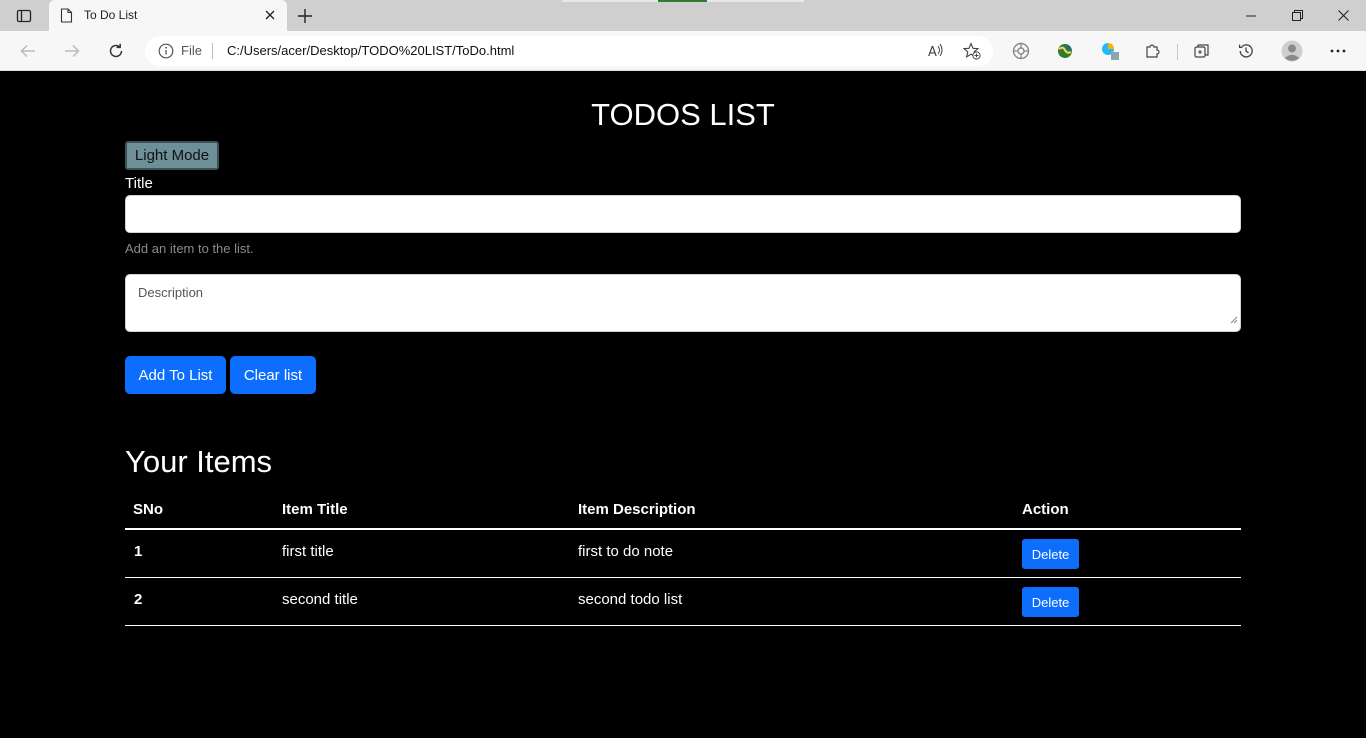 This screenshot has width=1366, height=738. What do you see at coordinates (630, 599) in the screenshot?
I see `row-description: second todo list` at bounding box center [630, 599].